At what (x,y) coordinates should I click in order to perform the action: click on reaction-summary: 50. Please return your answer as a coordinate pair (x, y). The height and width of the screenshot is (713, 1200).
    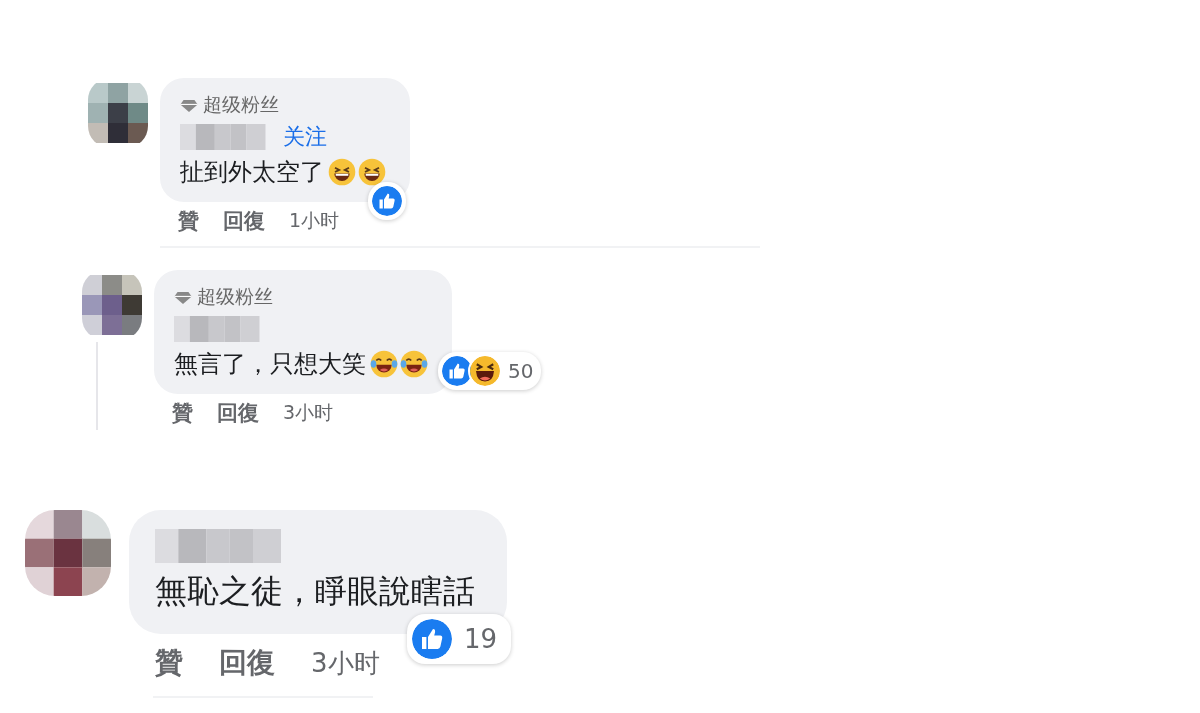
    Looking at the image, I should click on (490, 371).